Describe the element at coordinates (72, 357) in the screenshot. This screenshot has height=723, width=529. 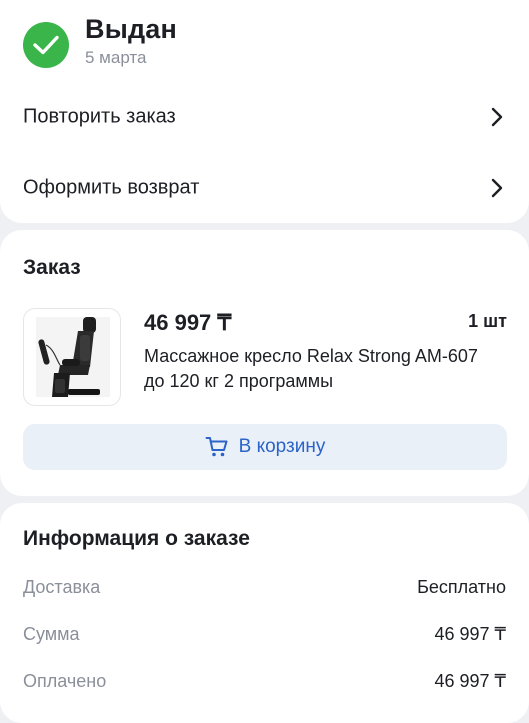
I see `product-image` at that location.